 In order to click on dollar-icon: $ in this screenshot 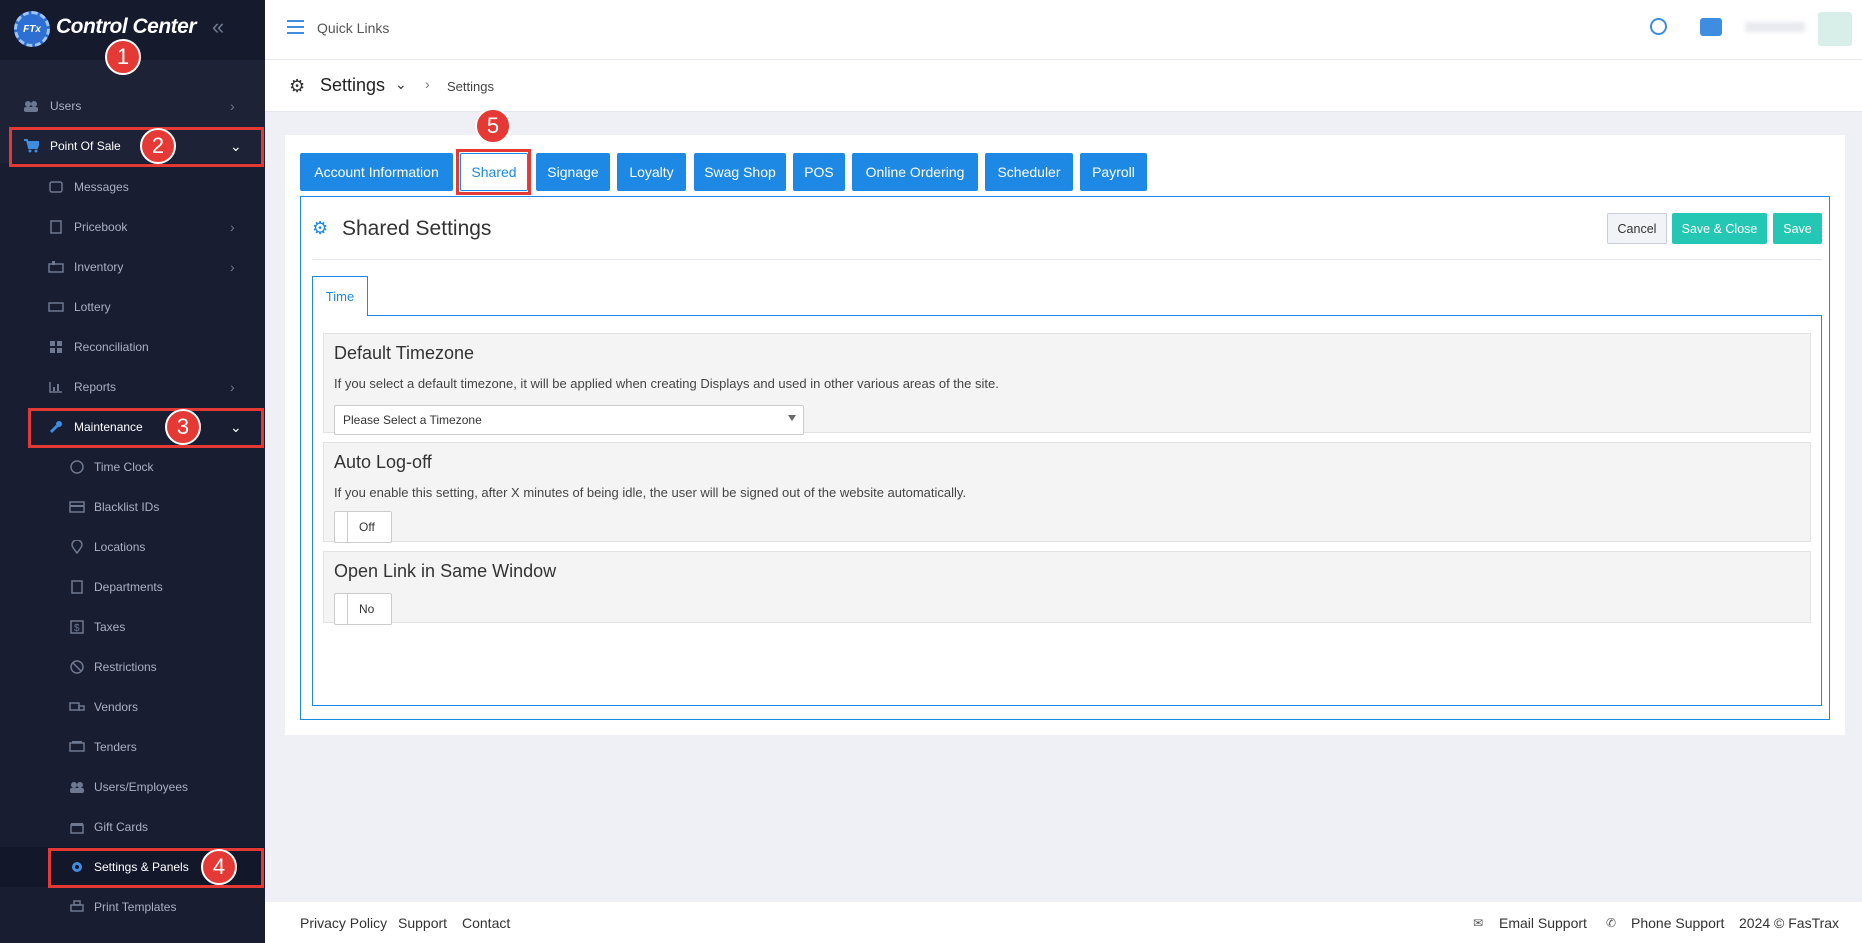, I will do `click(77, 627)`.